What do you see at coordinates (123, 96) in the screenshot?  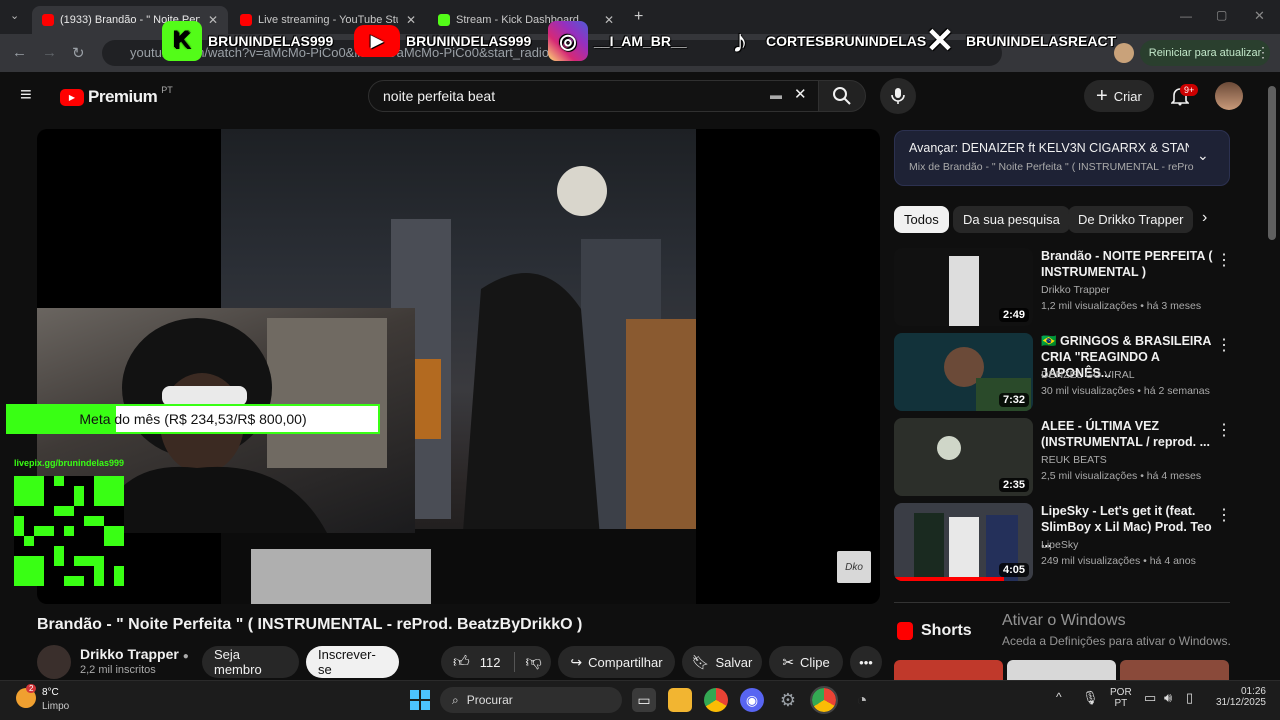 I see `logo-text: Premium` at bounding box center [123, 96].